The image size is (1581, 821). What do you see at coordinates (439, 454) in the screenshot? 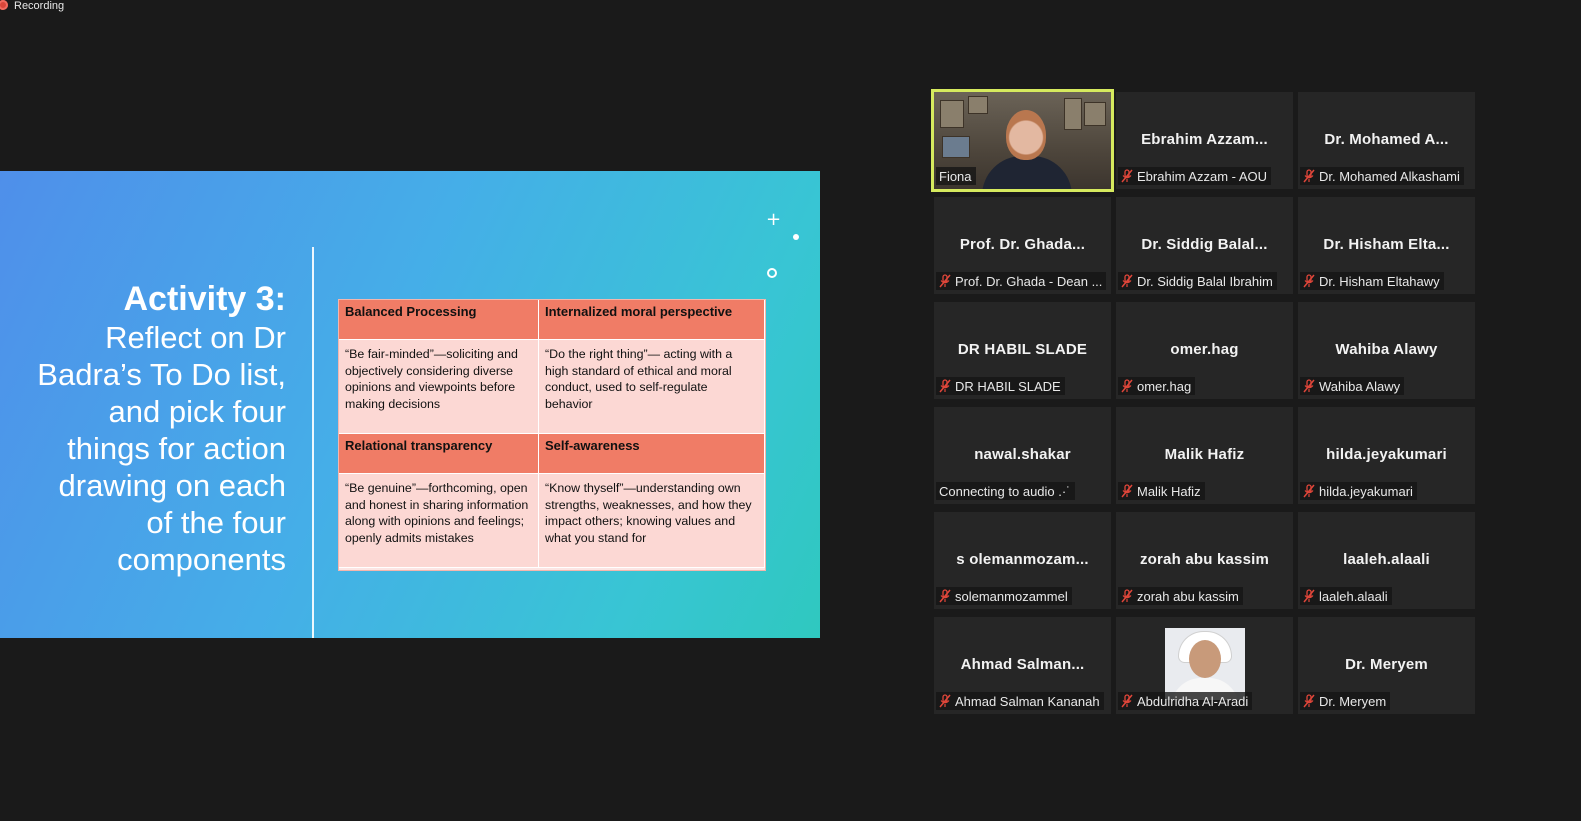
I see `table-header-cell: Relational transparency` at bounding box center [439, 454].